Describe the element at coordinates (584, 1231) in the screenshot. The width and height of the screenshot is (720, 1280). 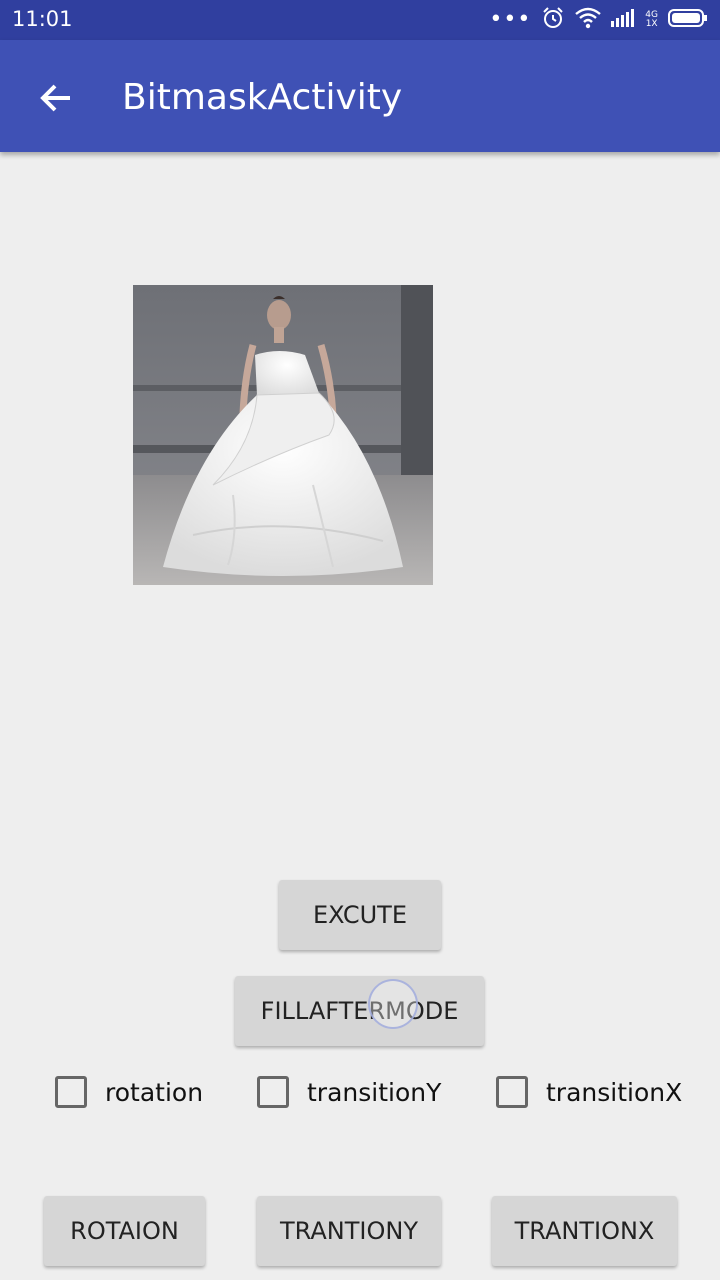
I see `trantionx-button: TRANTIONX` at that location.